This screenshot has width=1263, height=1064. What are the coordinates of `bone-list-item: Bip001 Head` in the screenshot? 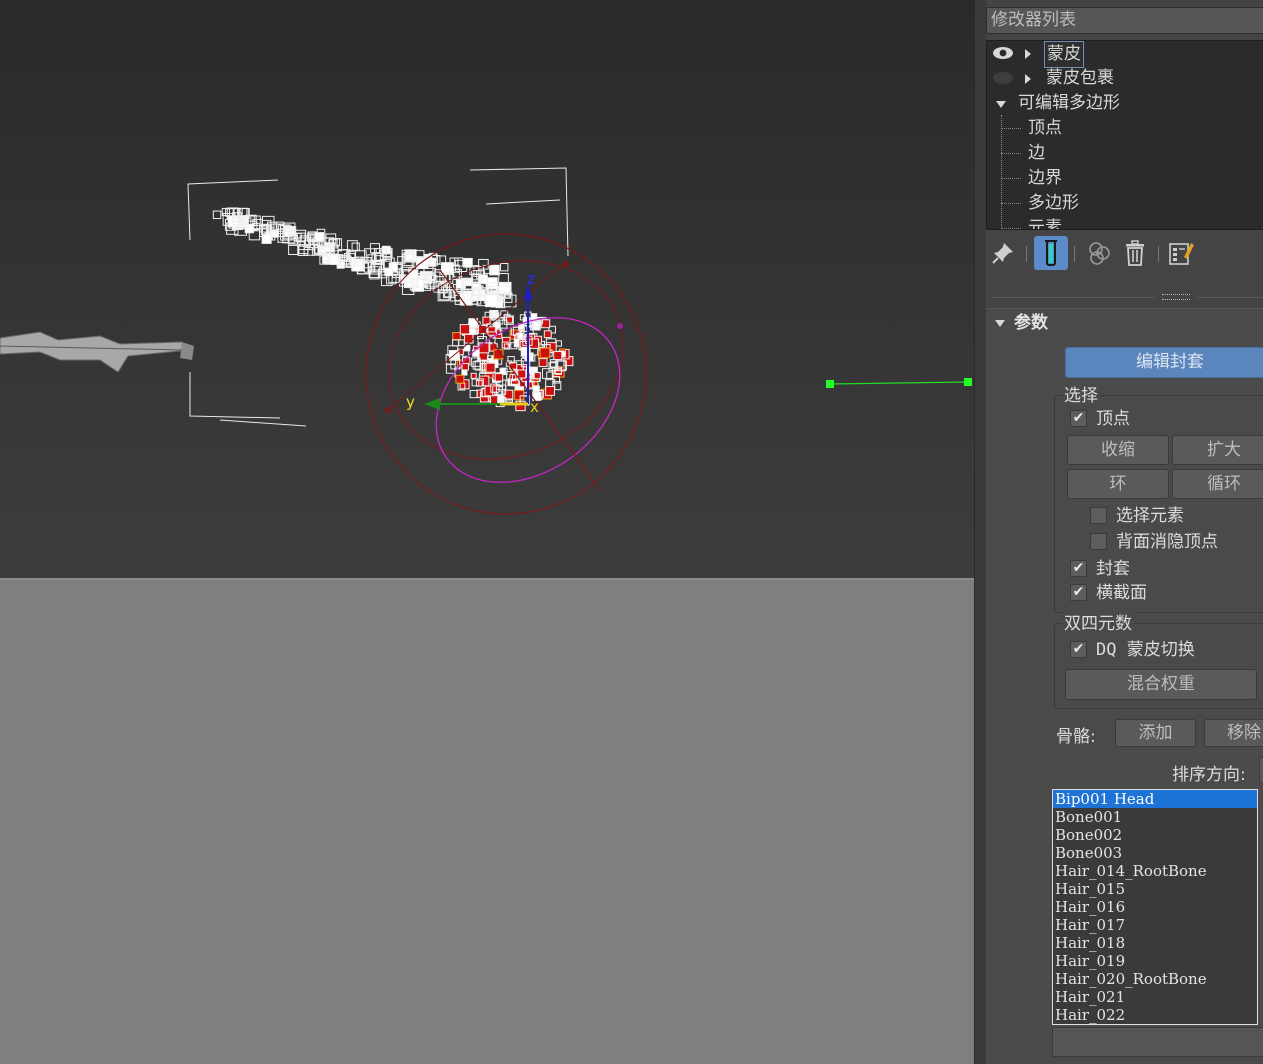 It's located at (1155, 799).